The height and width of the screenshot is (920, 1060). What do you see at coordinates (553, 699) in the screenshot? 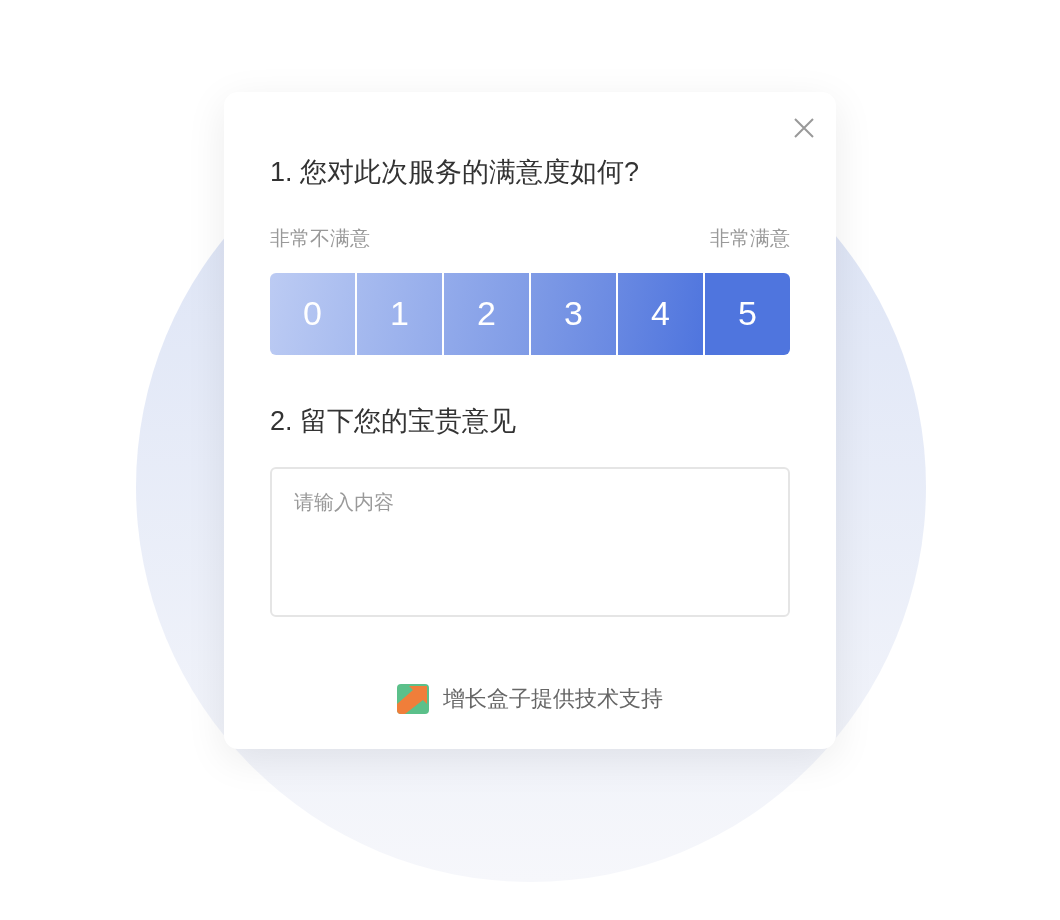
I see `footer-credit: 增长盒子提供技术支持` at bounding box center [553, 699].